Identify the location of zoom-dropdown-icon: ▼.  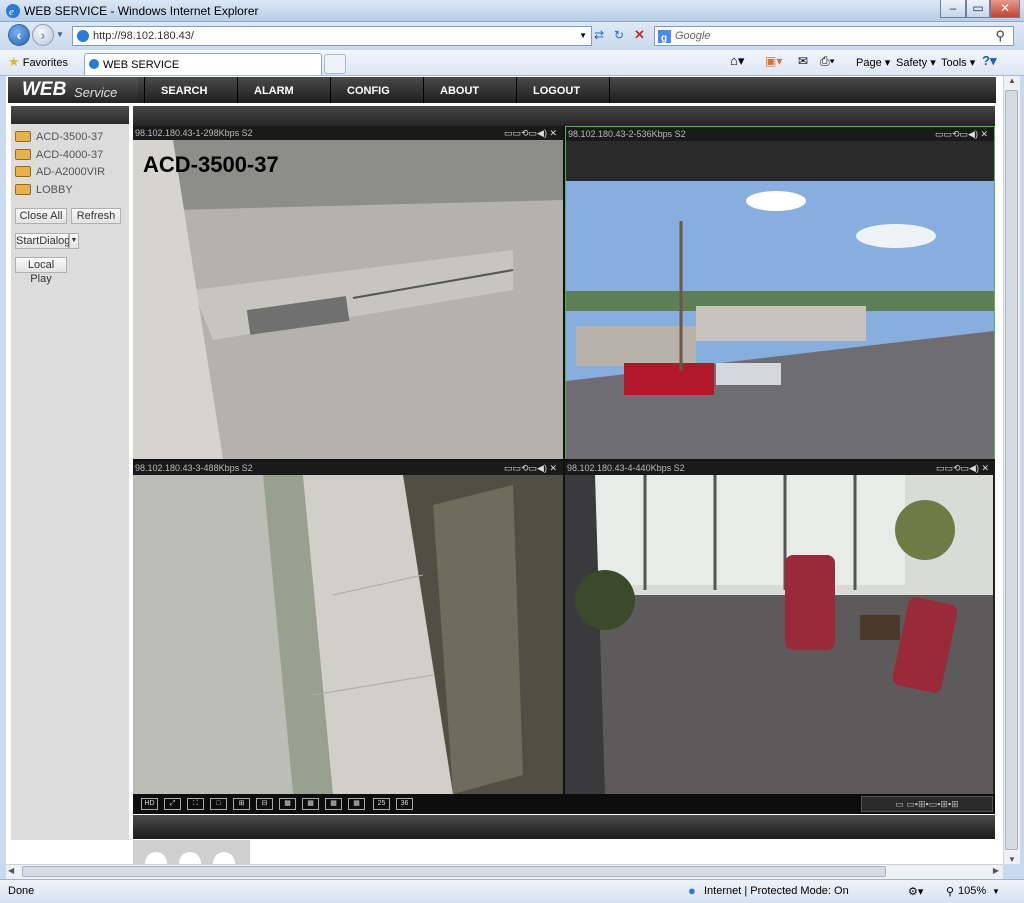
(996, 891).